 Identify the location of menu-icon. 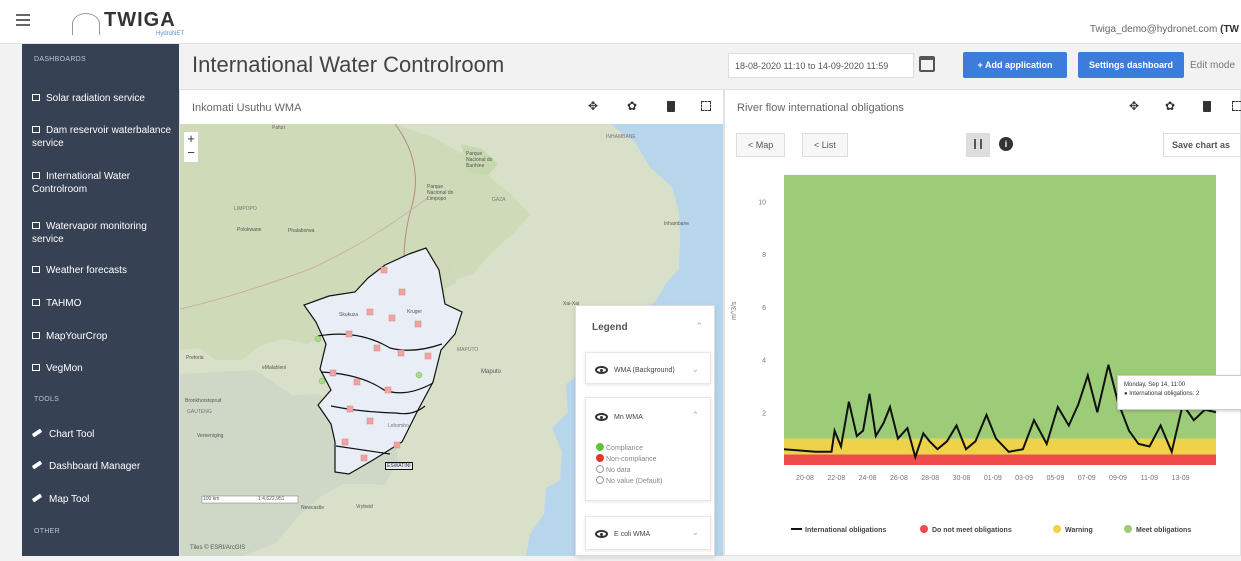
(23, 20).